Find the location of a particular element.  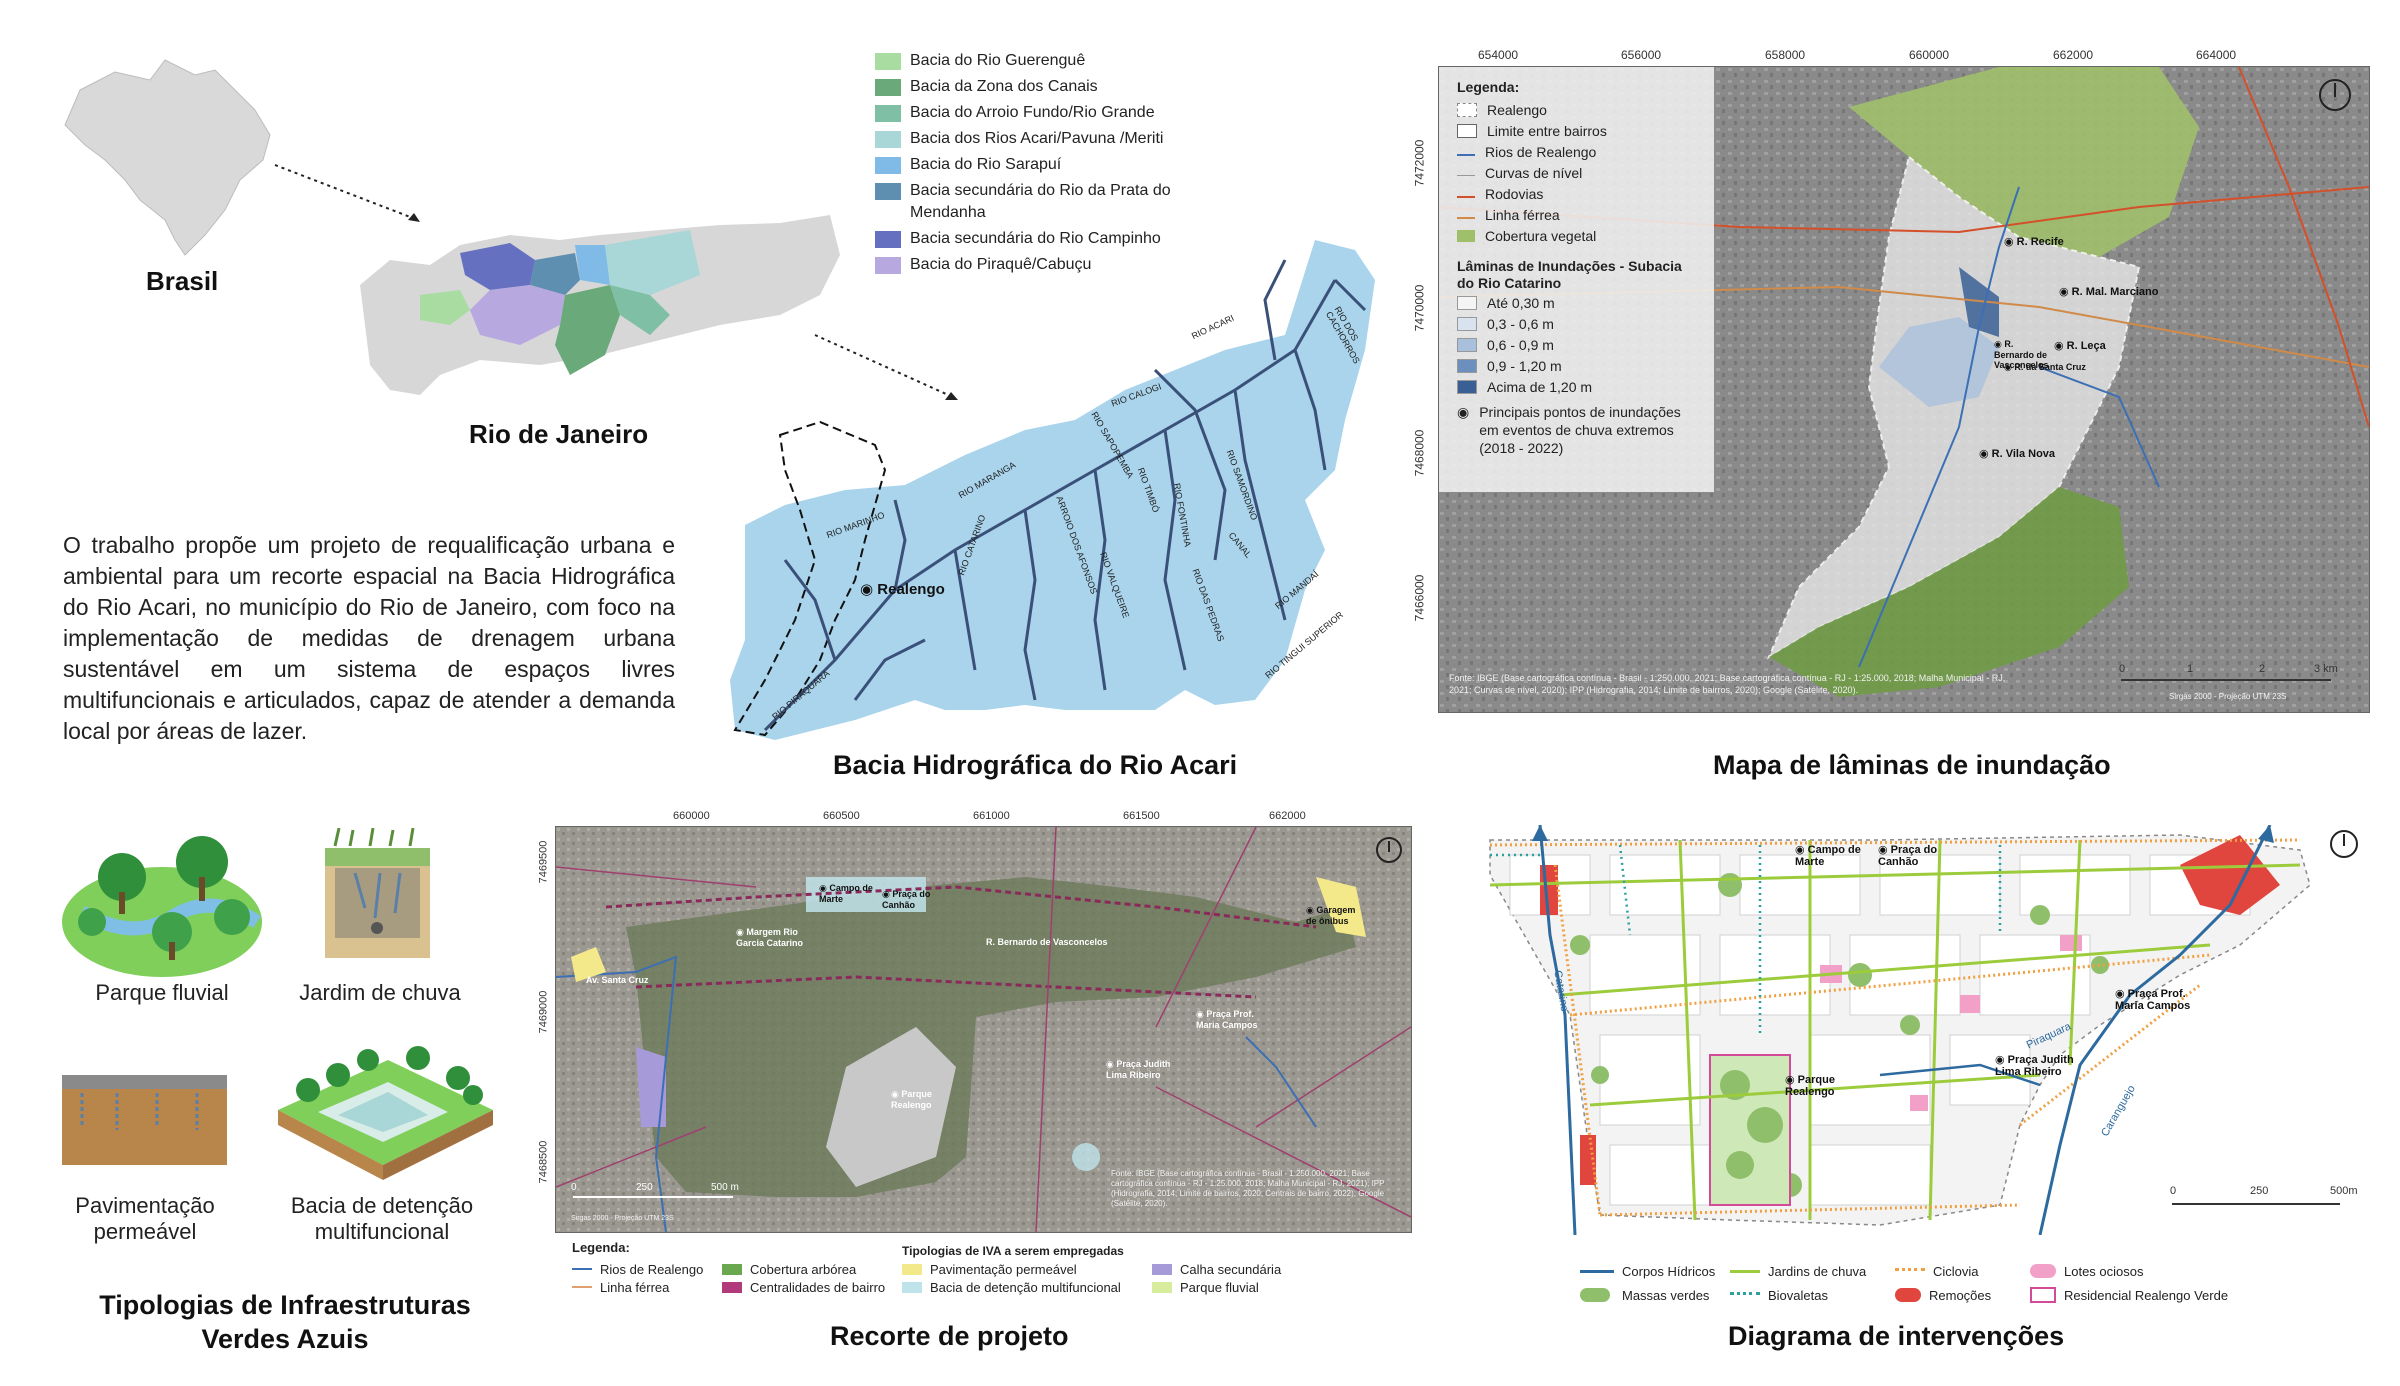

rio-label: Rio de Janeiro is located at coordinates (559, 434).